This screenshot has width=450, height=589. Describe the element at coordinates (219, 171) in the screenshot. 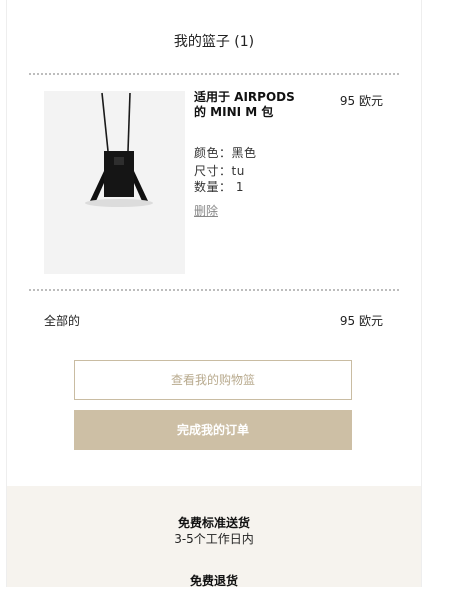

I see `product-size: 尺寸：tu` at that location.